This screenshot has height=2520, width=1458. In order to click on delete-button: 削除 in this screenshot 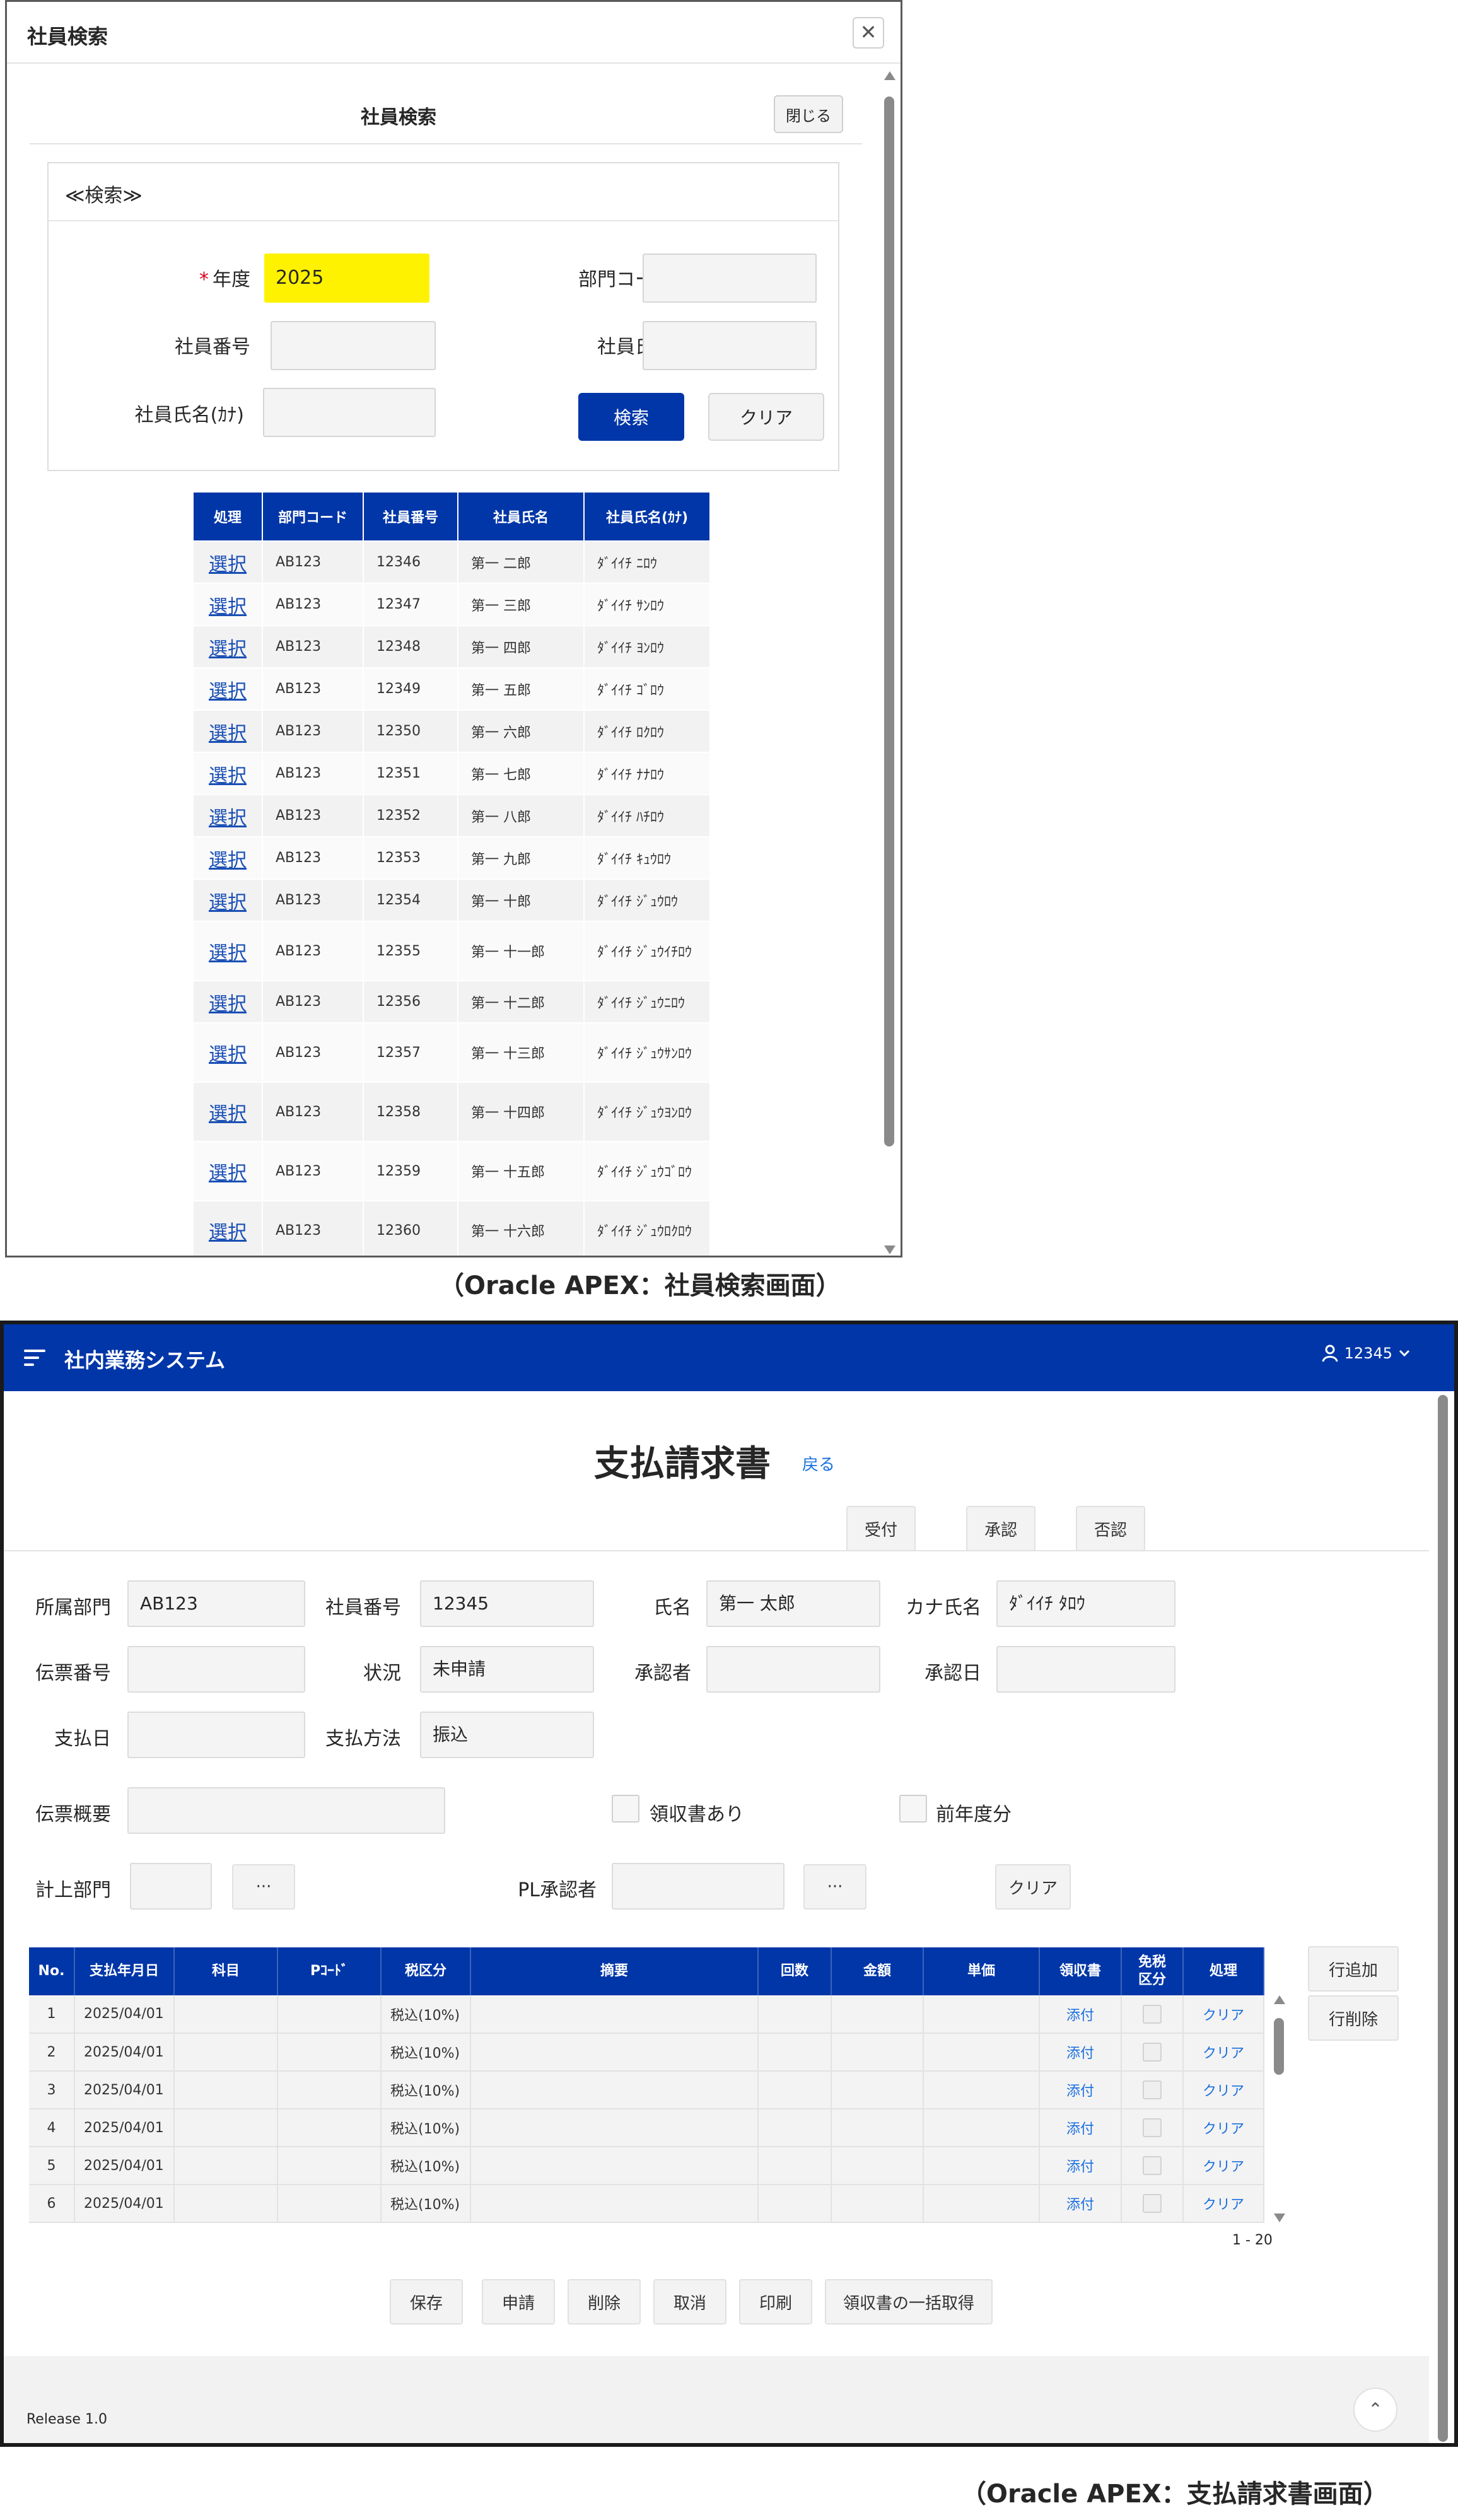, I will do `click(604, 2302)`.